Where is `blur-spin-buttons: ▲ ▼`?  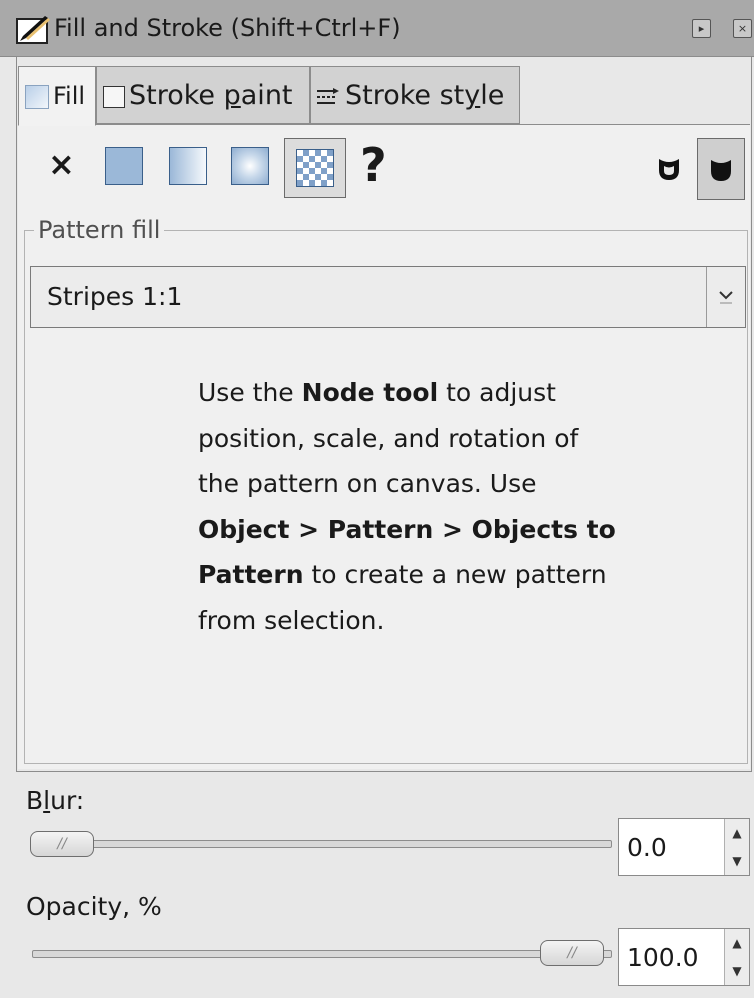
blur-spin-buttons: ▲ ▼ is located at coordinates (736, 847).